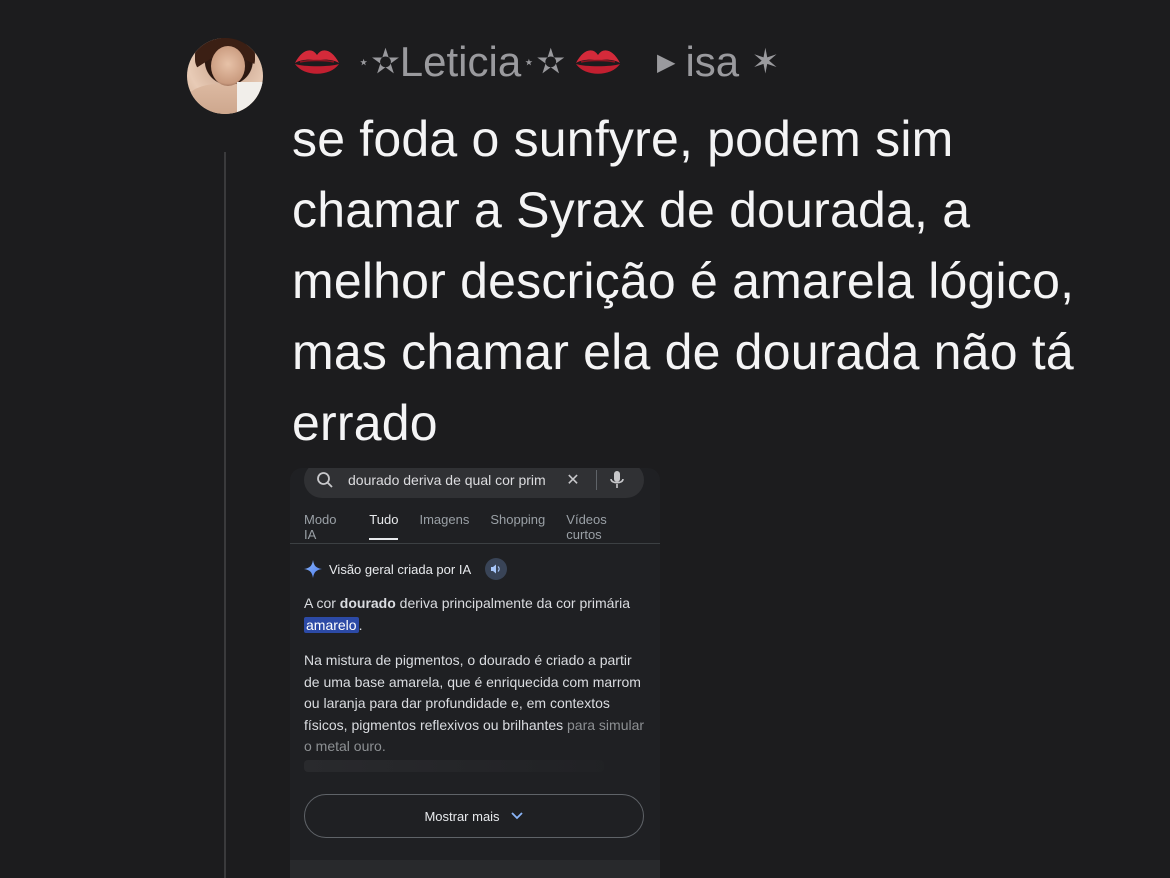  I want to click on screenshot-bottom-edge, so click(475, 869).